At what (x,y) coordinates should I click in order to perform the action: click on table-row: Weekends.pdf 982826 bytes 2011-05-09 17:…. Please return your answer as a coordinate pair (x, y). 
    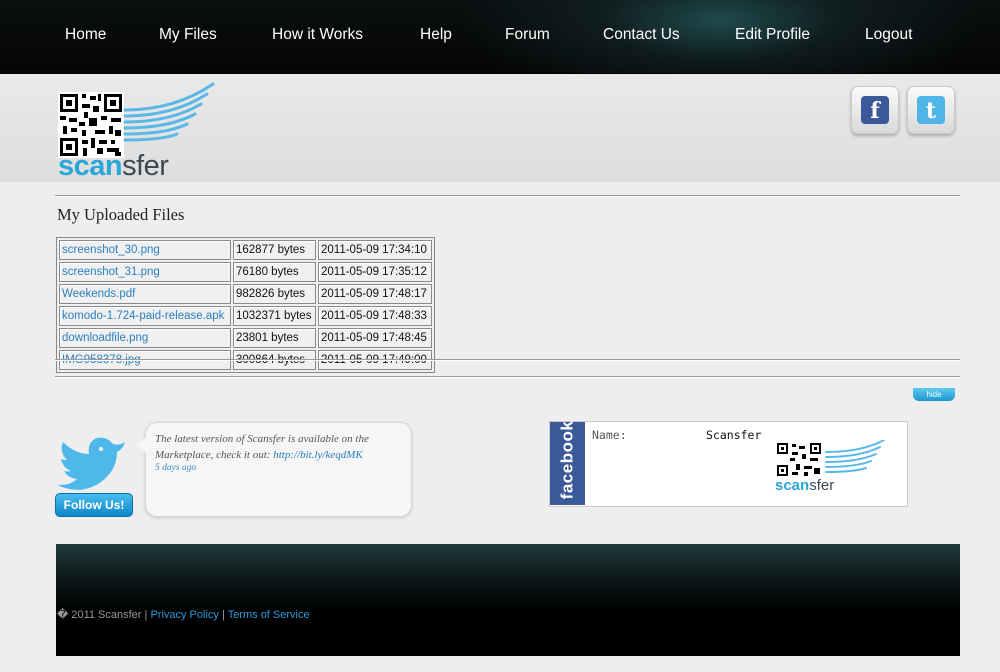
    Looking at the image, I should click on (245, 294).